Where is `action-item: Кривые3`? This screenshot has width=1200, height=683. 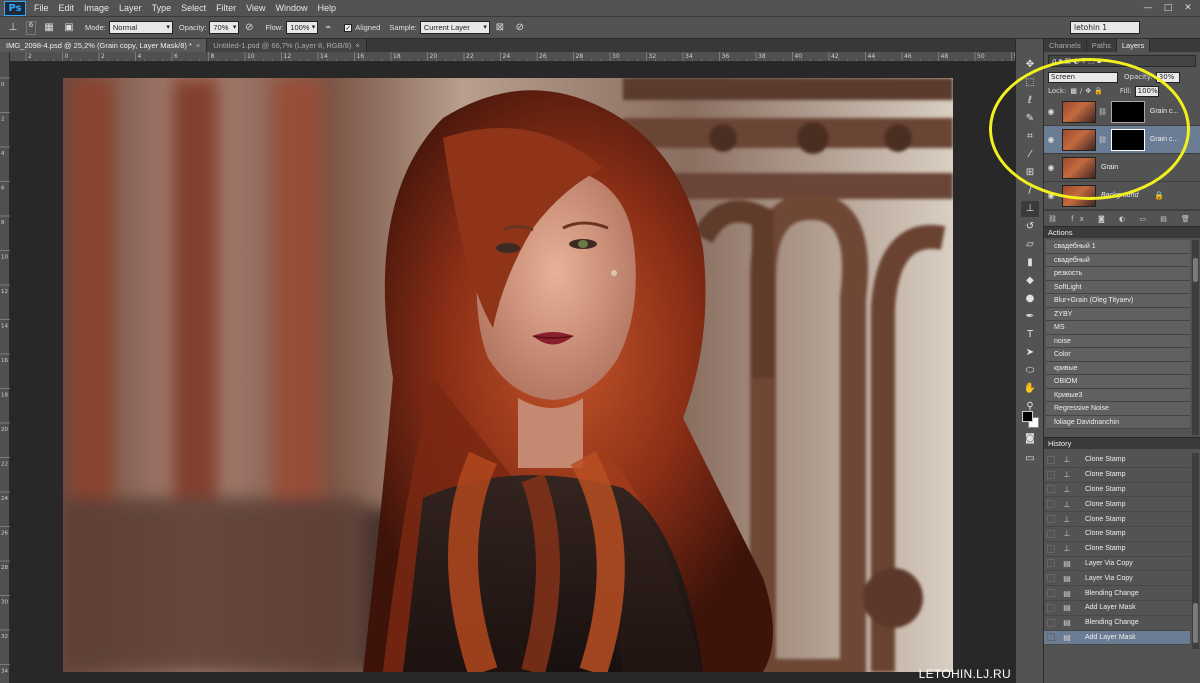
action-item: Кривые3 is located at coordinates (1118, 395).